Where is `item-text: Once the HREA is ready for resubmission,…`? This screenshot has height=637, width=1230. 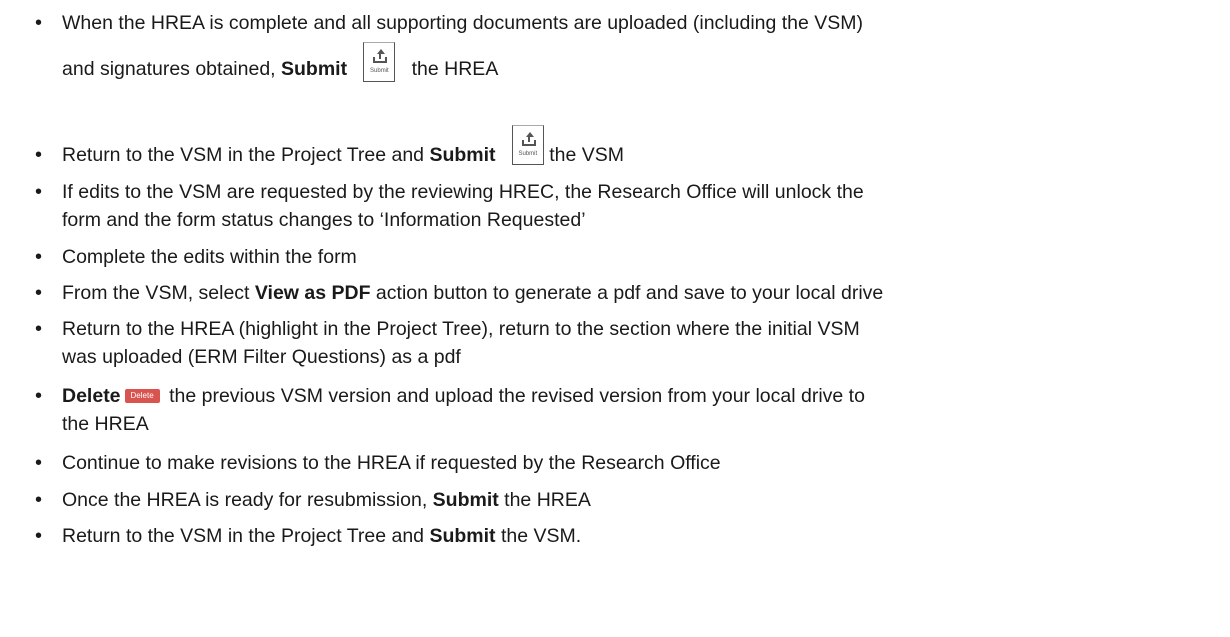
item-text: Once the HREA is ready for resubmission,… is located at coordinates (326, 500).